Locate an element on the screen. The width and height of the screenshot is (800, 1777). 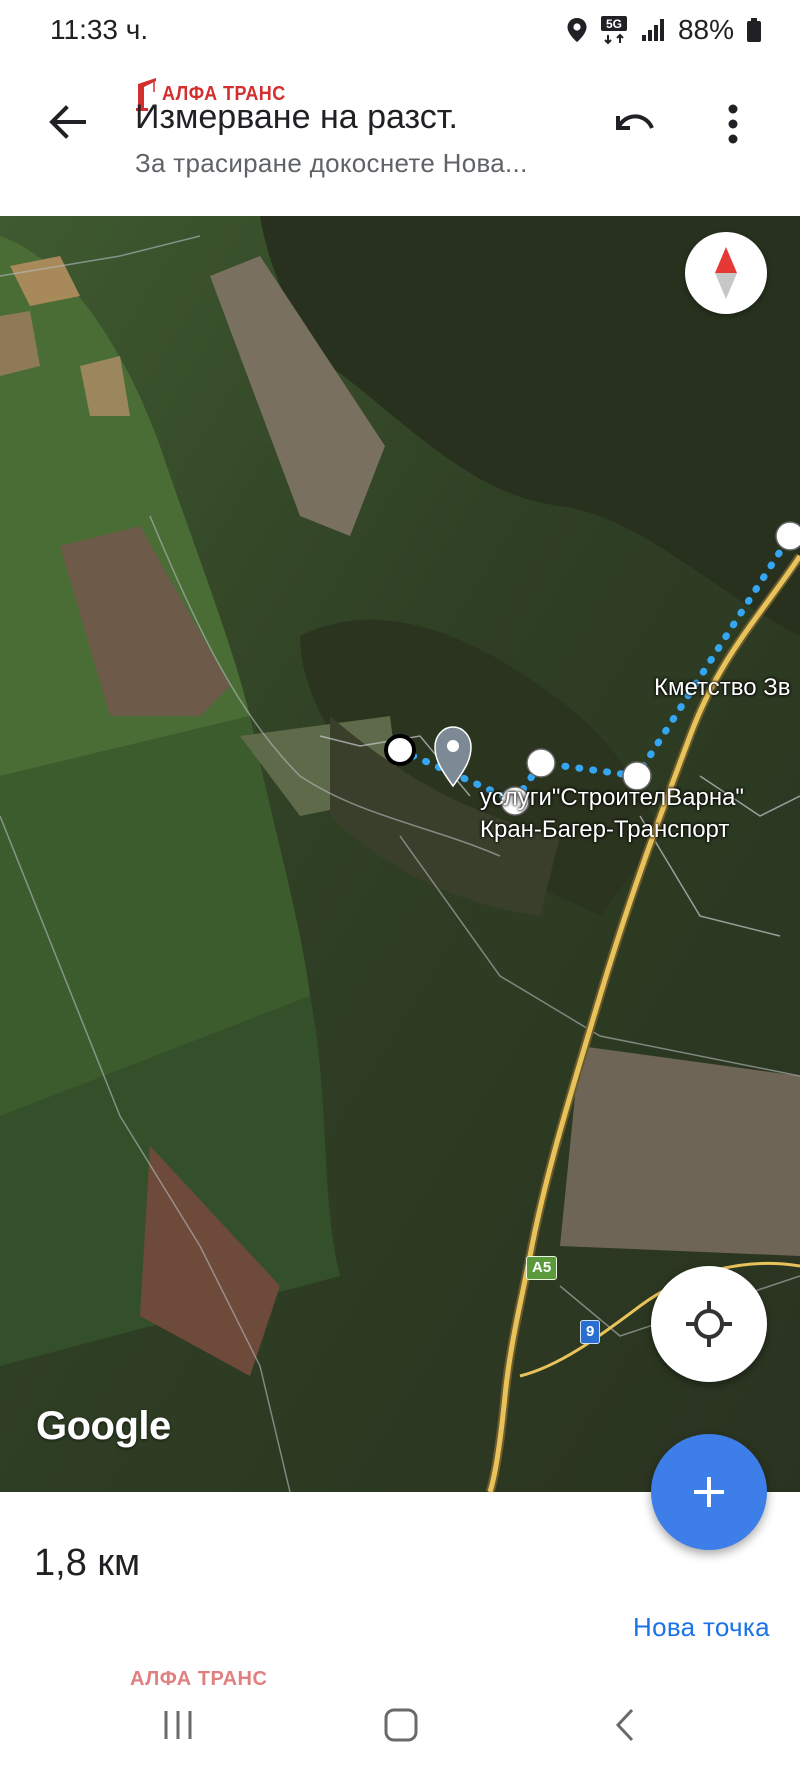
battery-icon is located at coordinates (754, 30).